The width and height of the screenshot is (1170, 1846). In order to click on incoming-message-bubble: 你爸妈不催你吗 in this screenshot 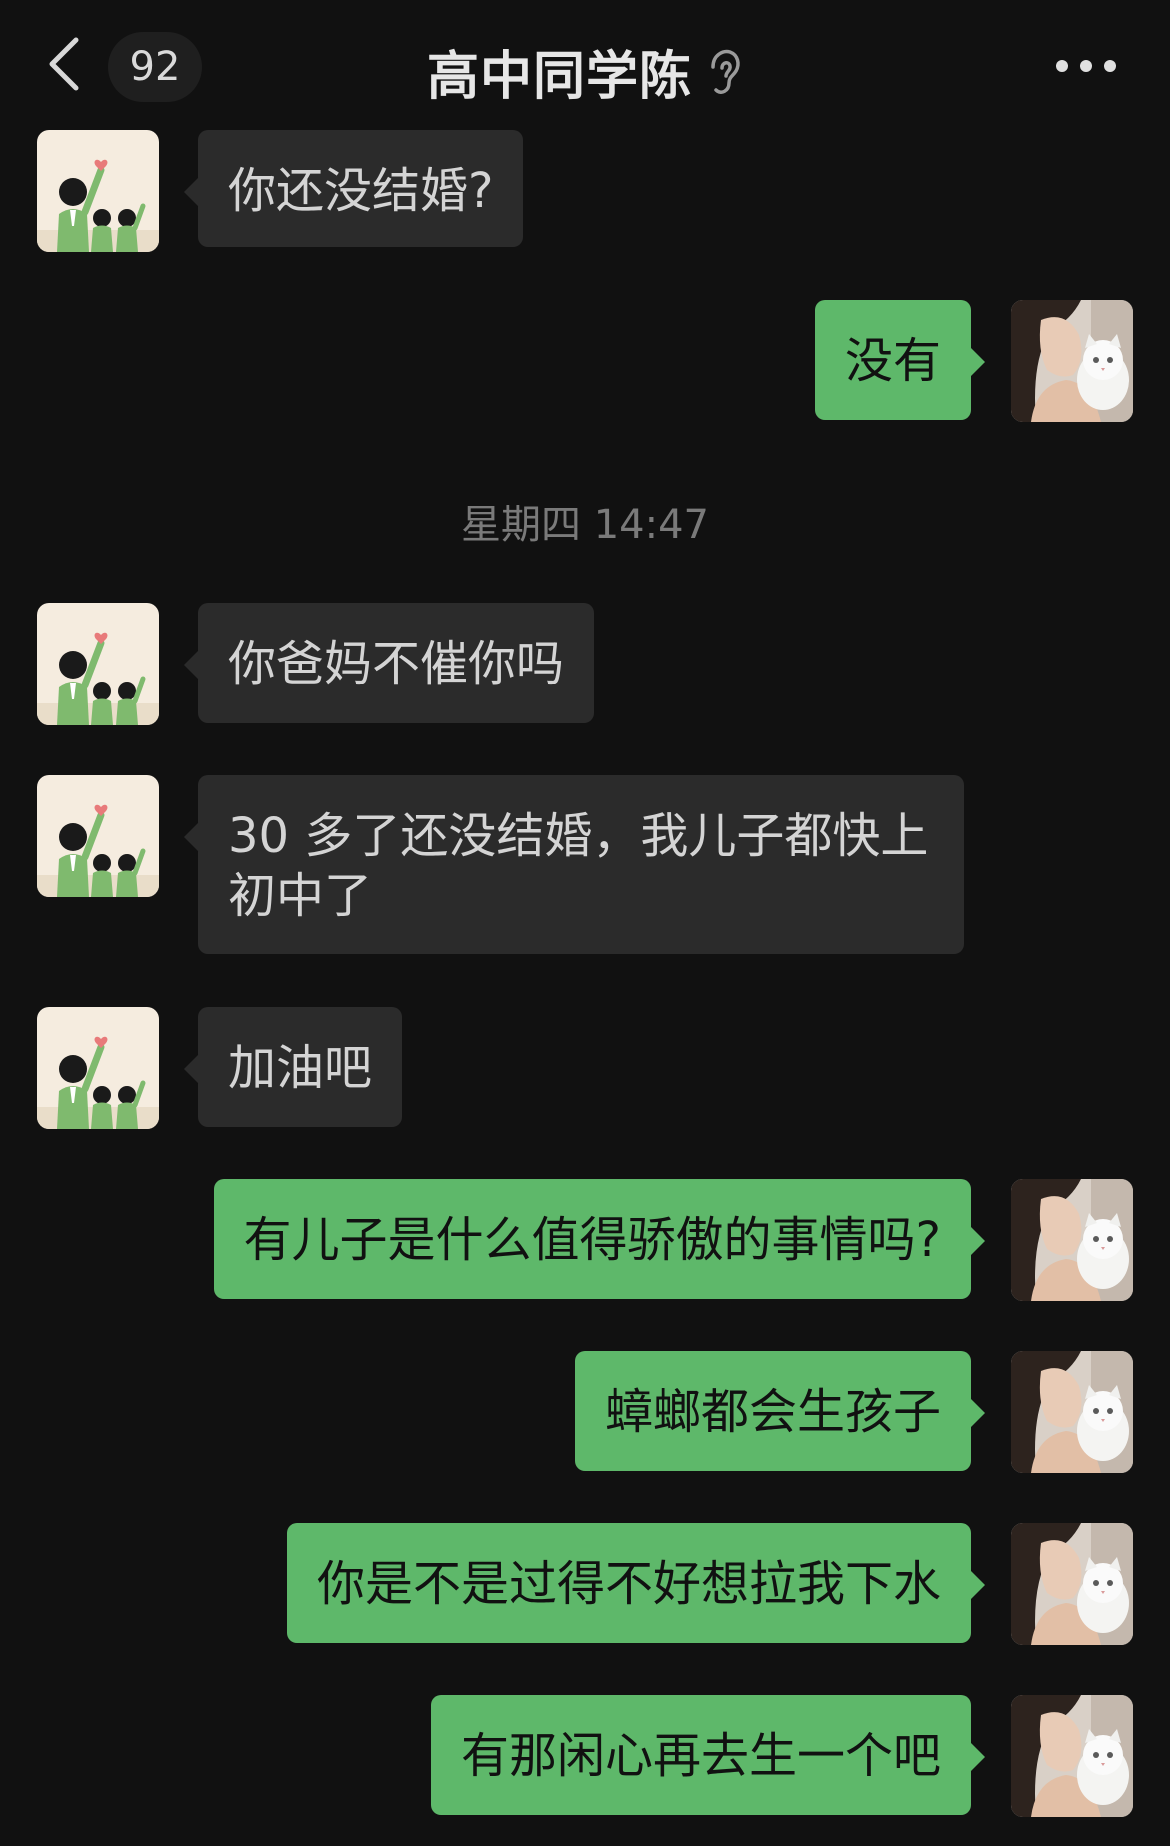, I will do `click(389, 663)`.